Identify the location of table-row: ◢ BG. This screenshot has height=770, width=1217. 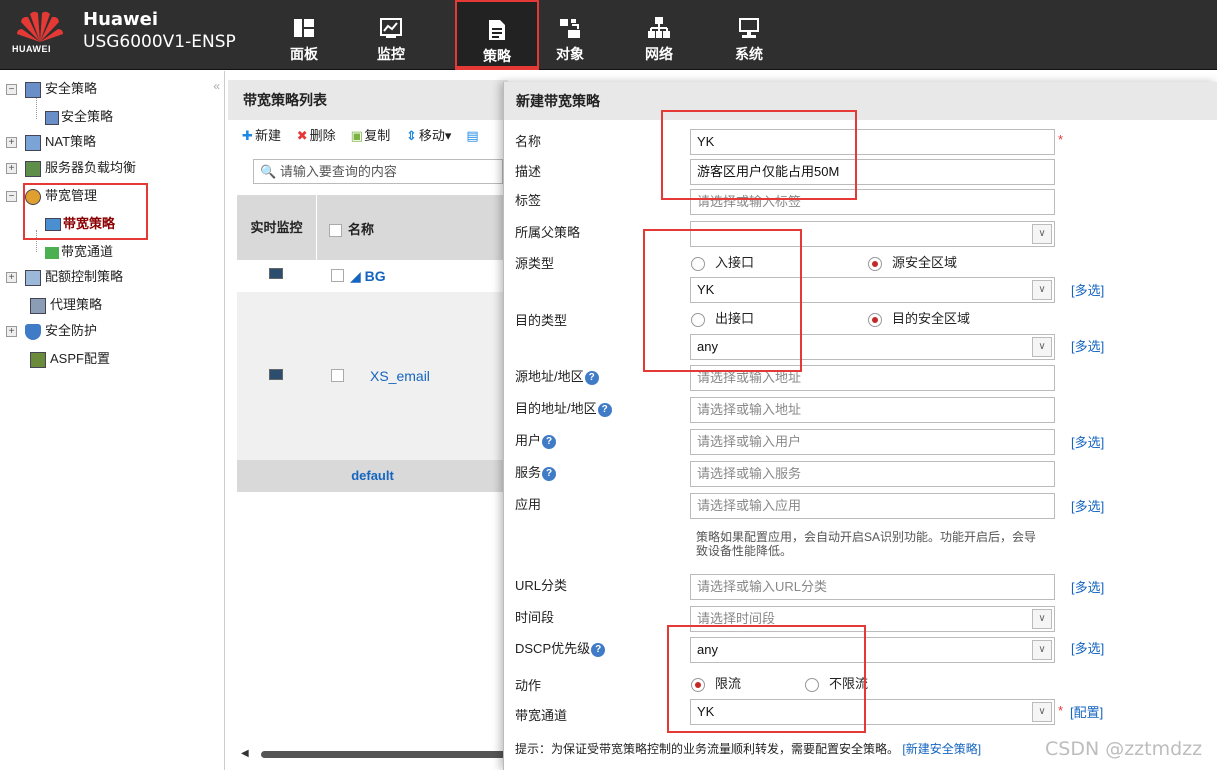
(372, 276).